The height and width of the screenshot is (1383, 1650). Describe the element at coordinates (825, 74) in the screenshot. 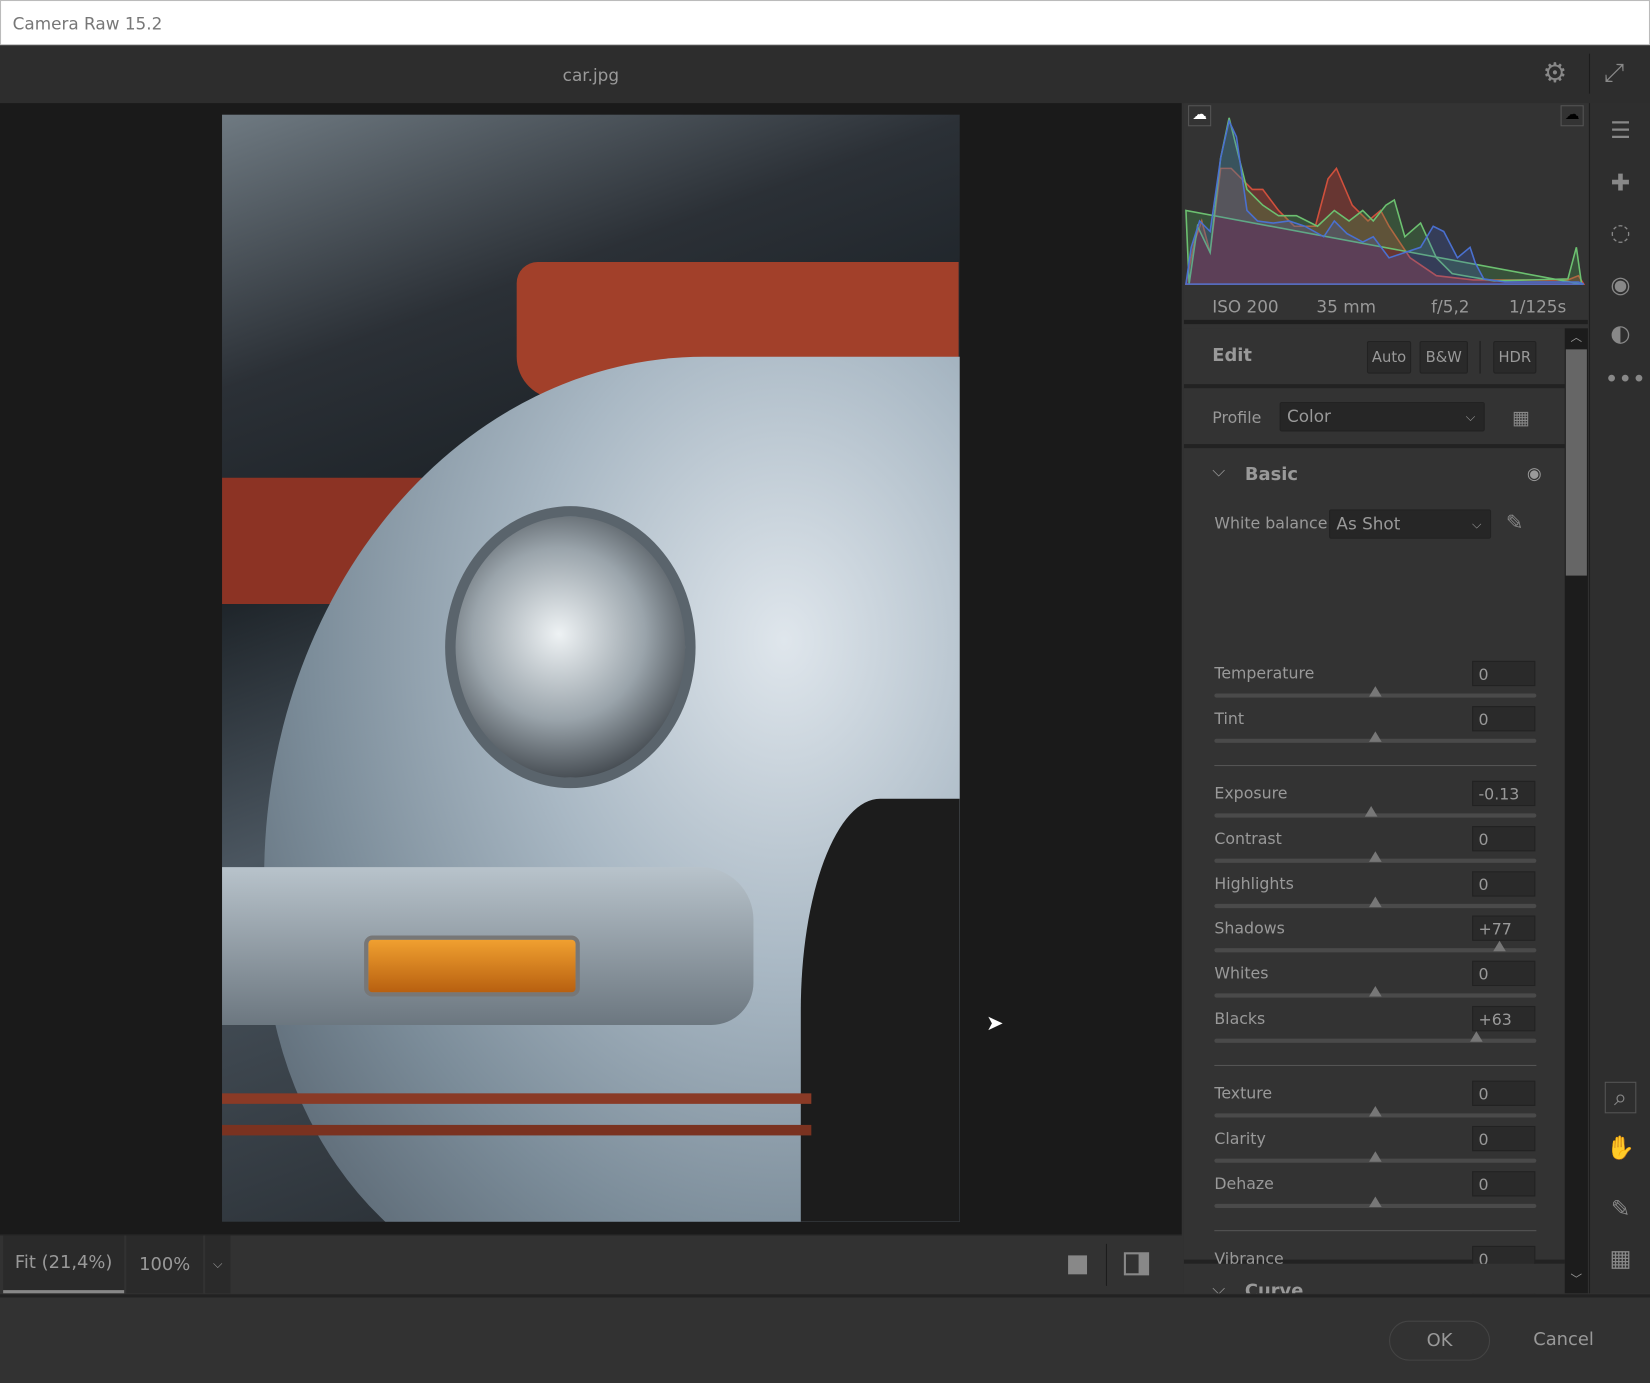

I see `header-bar: car.jpg ⚙ ⤢` at that location.